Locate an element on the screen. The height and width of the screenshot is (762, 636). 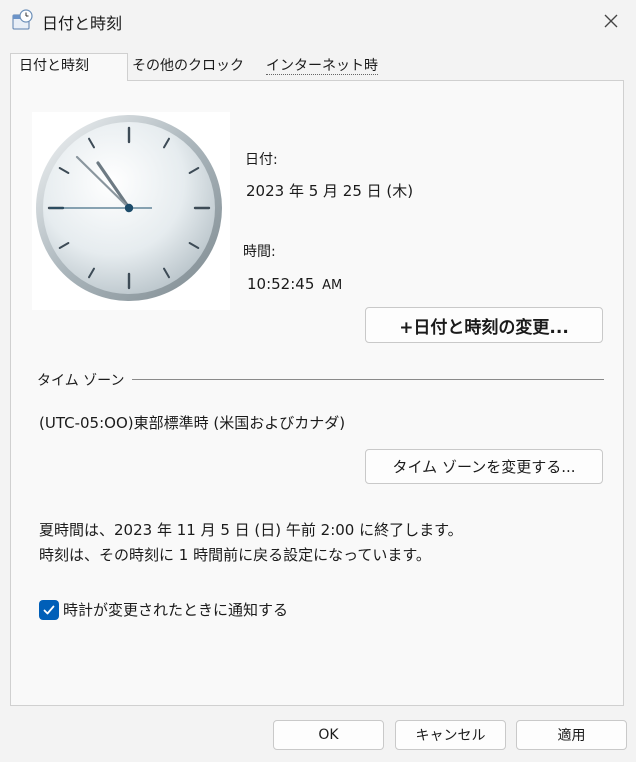
time-label: 時間: is located at coordinates (259, 252).